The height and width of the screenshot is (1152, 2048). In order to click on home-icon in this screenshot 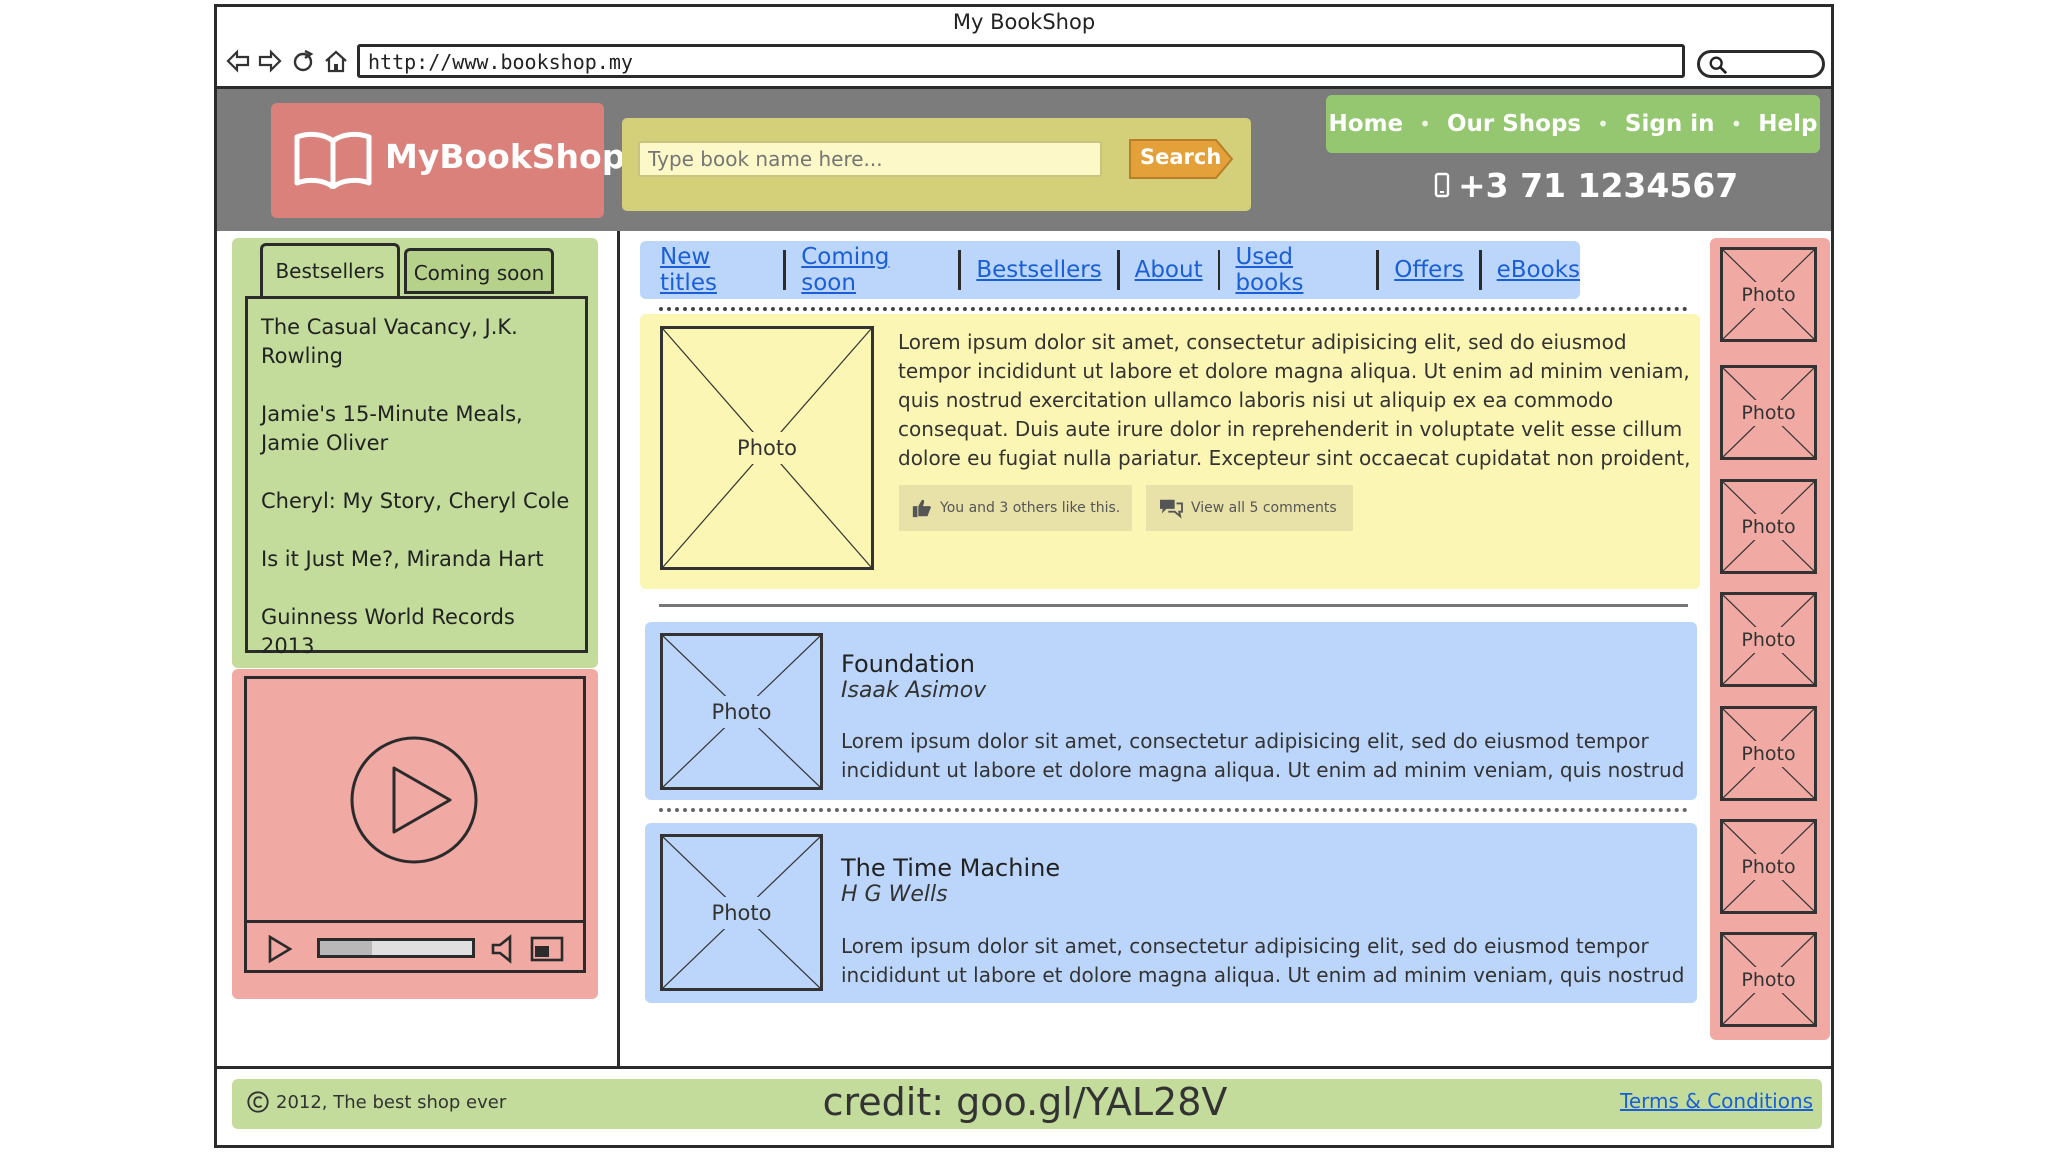, I will do `click(336, 61)`.